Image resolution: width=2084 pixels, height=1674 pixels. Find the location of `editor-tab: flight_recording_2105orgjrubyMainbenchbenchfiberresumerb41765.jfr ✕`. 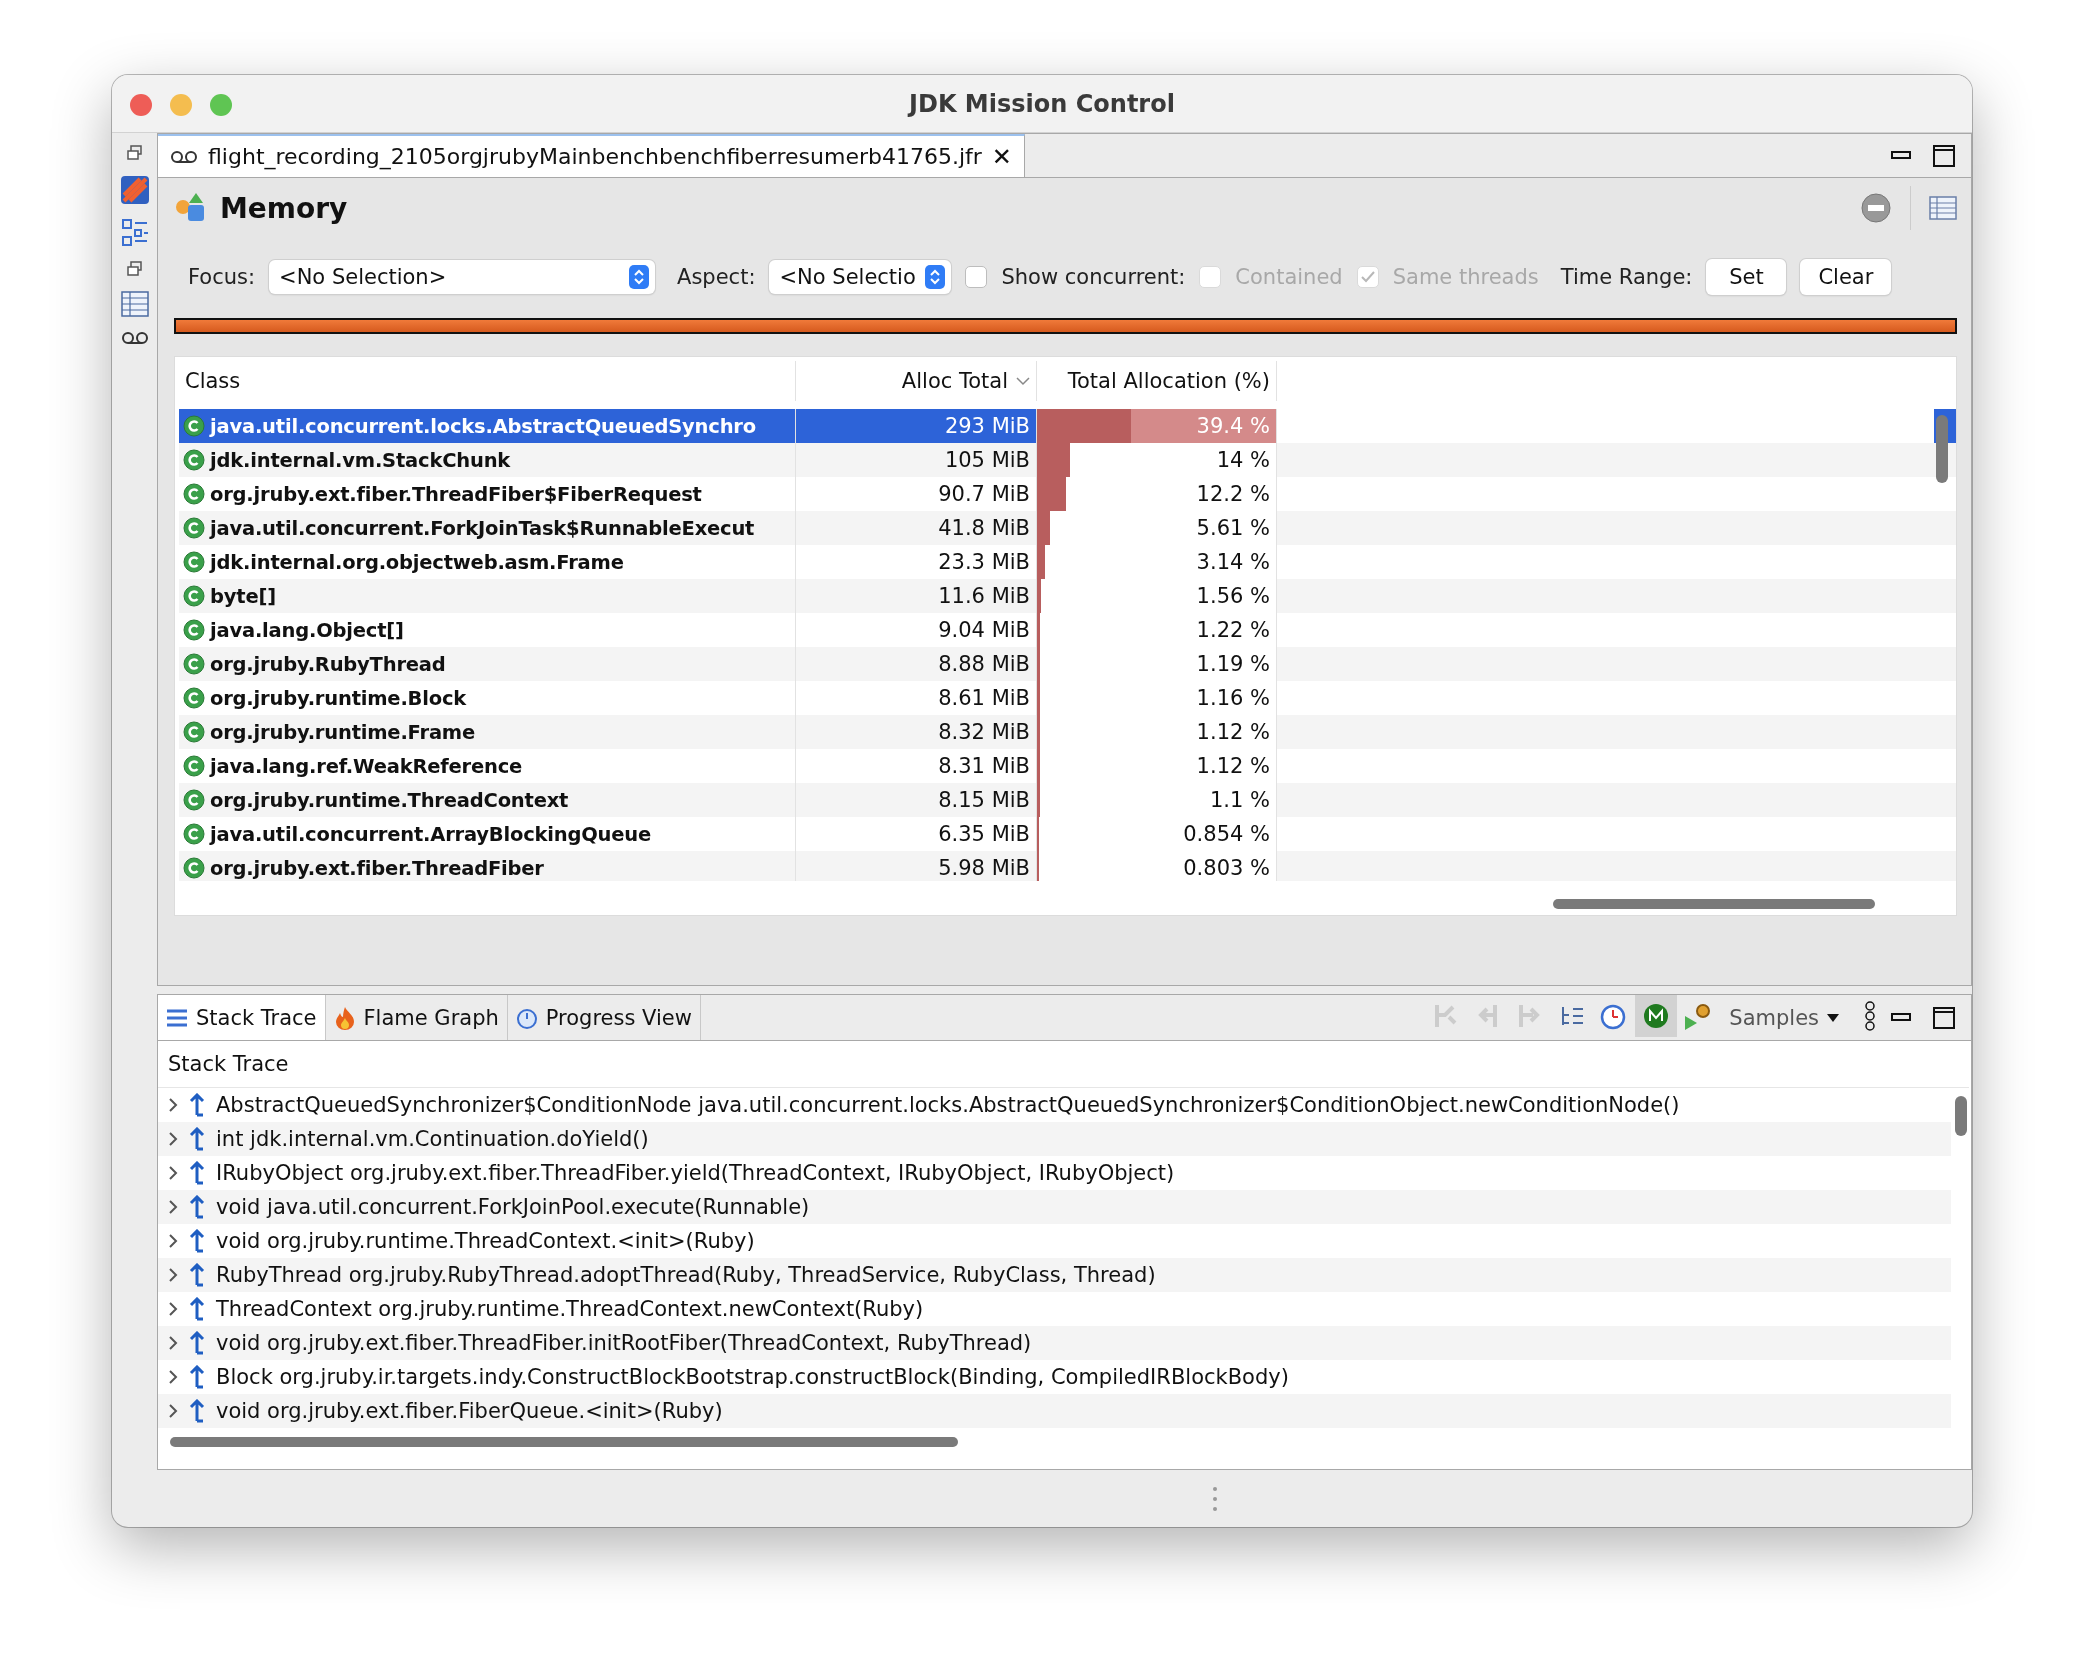

editor-tab: flight_recording_2105orgjrubyMainbenchbenchfiberresumerb41765.jfr ✕ is located at coordinates (591, 155).